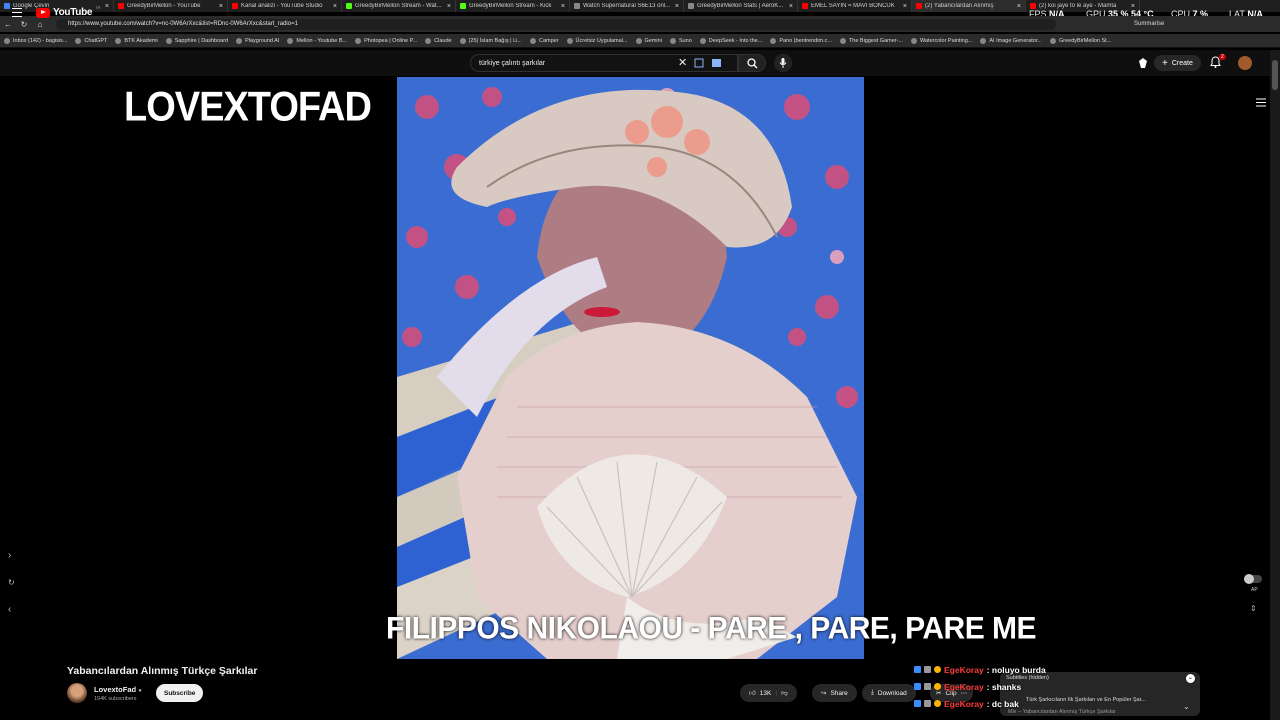 Image resolution: width=1280 pixels, height=720 pixels. I want to click on bookmark-item: ChatGPT, so click(91, 40).